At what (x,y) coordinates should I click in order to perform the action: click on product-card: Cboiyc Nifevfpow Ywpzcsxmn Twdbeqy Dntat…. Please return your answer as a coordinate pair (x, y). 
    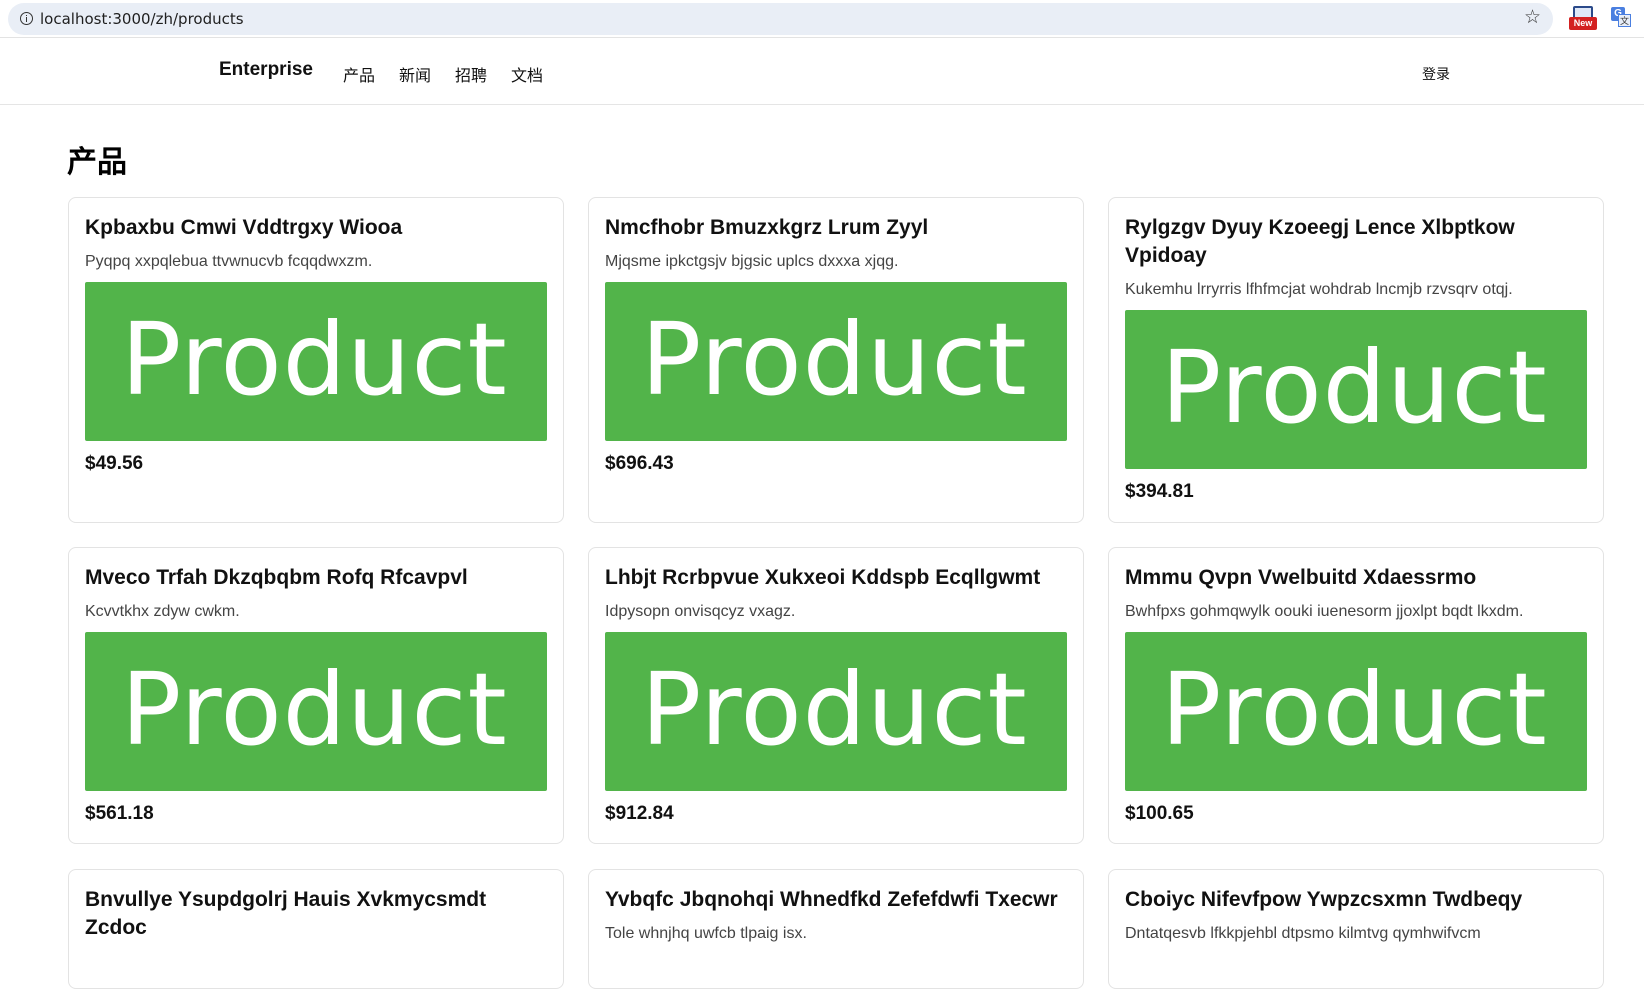
    Looking at the image, I should click on (1356, 929).